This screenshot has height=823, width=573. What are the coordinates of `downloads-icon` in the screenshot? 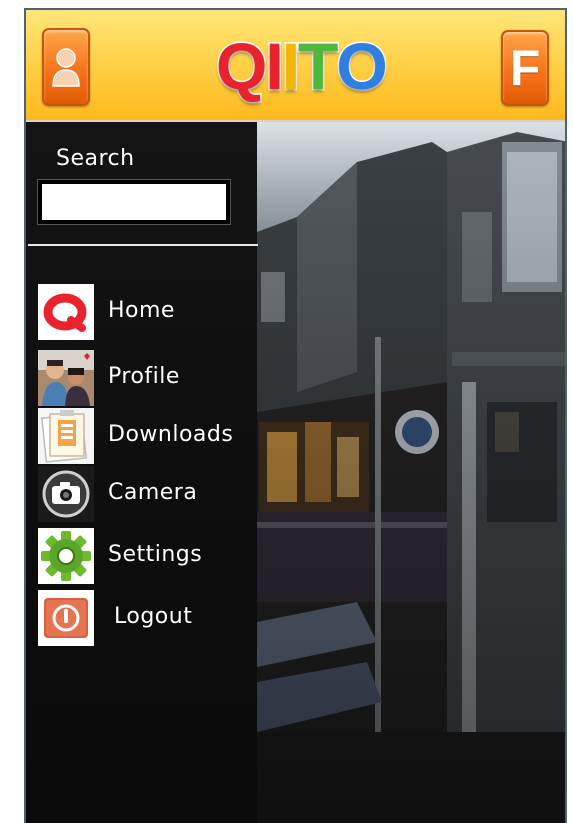 It's located at (66, 436).